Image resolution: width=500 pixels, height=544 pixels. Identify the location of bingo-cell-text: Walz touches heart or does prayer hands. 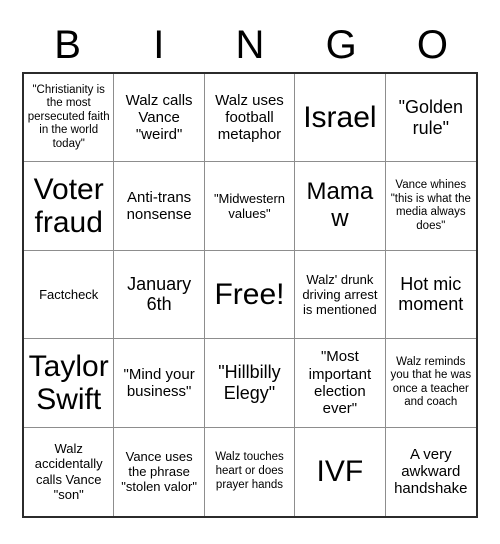
(249, 471).